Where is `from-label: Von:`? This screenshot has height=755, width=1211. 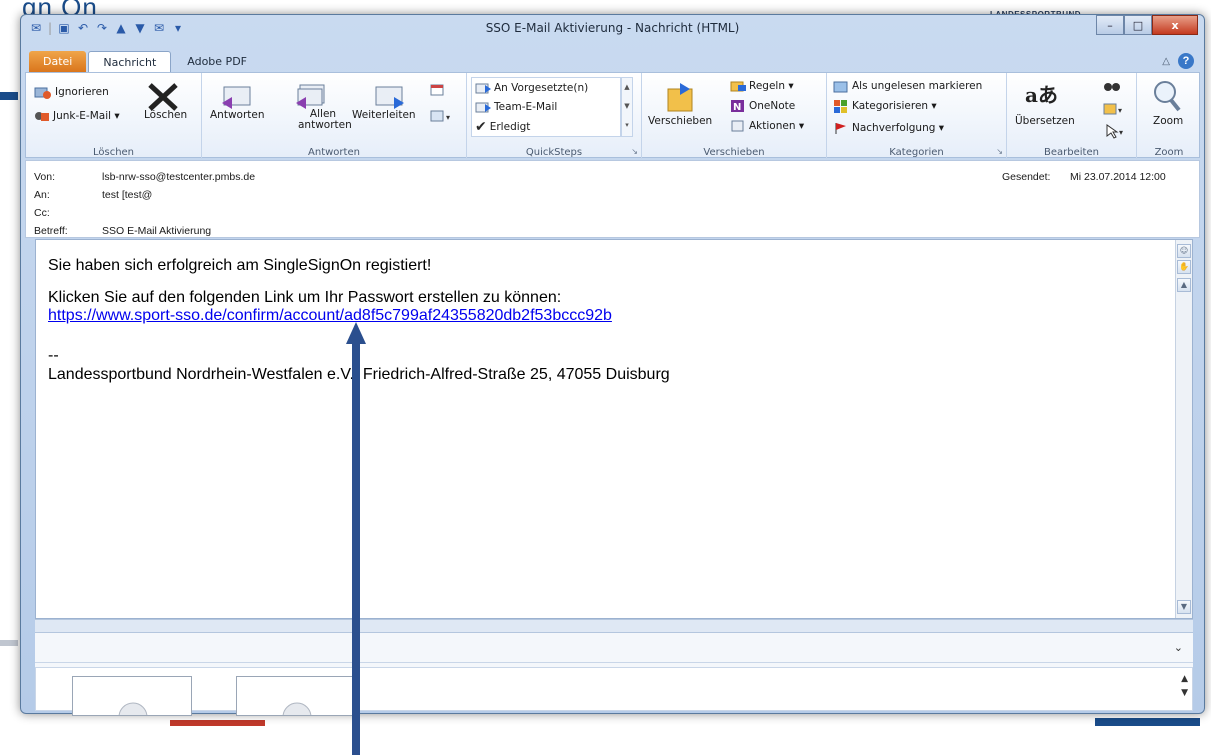 from-label: Von: is located at coordinates (45, 177).